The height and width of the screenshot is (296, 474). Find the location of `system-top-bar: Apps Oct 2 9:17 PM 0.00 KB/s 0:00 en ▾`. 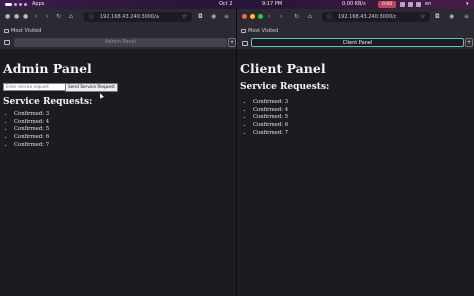

system-top-bar: Apps Oct 2 9:17 PM 0.00 KB/s 0:00 en ▾ is located at coordinates (237, 4).